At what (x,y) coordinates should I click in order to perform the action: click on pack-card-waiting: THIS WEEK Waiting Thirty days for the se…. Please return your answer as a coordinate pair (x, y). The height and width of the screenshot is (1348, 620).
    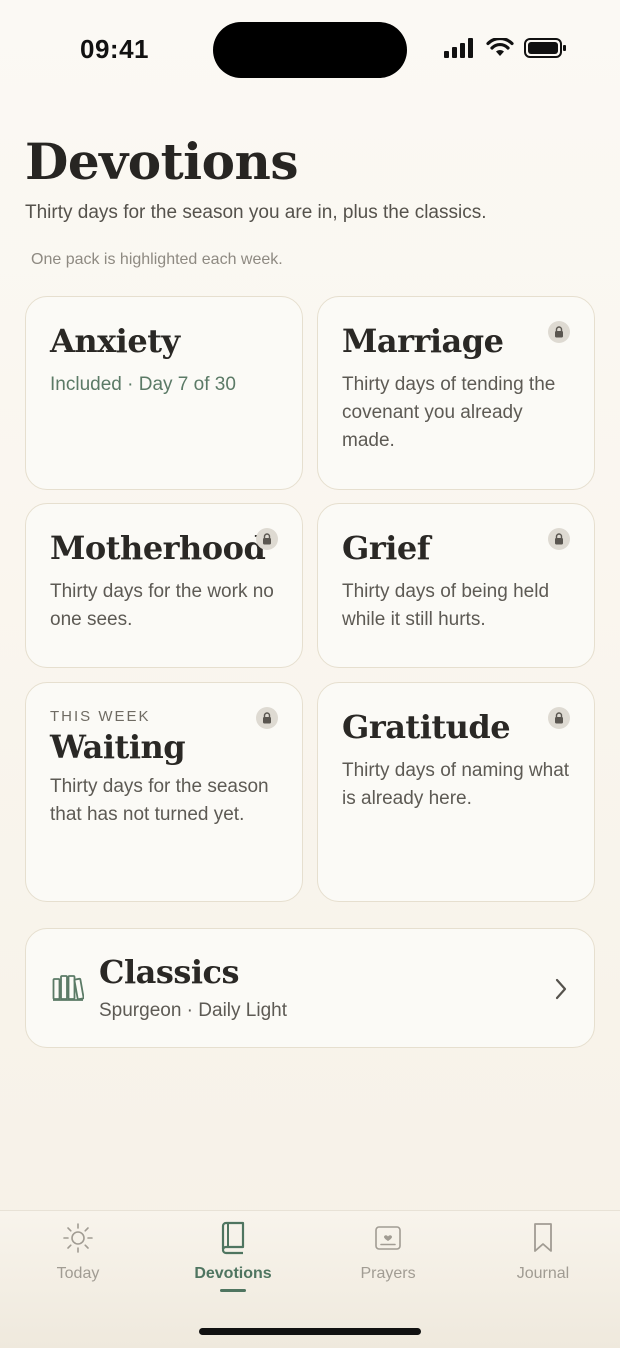
    Looking at the image, I should click on (164, 792).